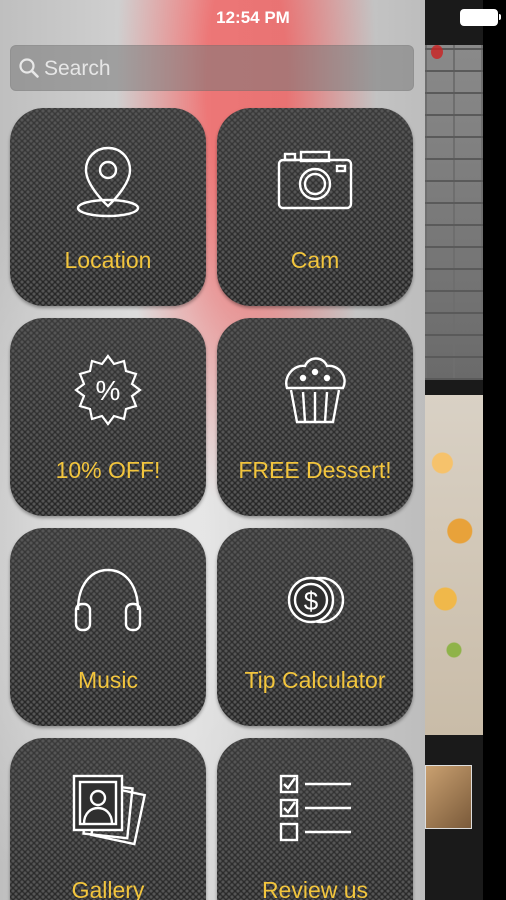  What do you see at coordinates (108, 182) in the screenshot?
I see `location-pin-icon` at bounding box center [108, 182].